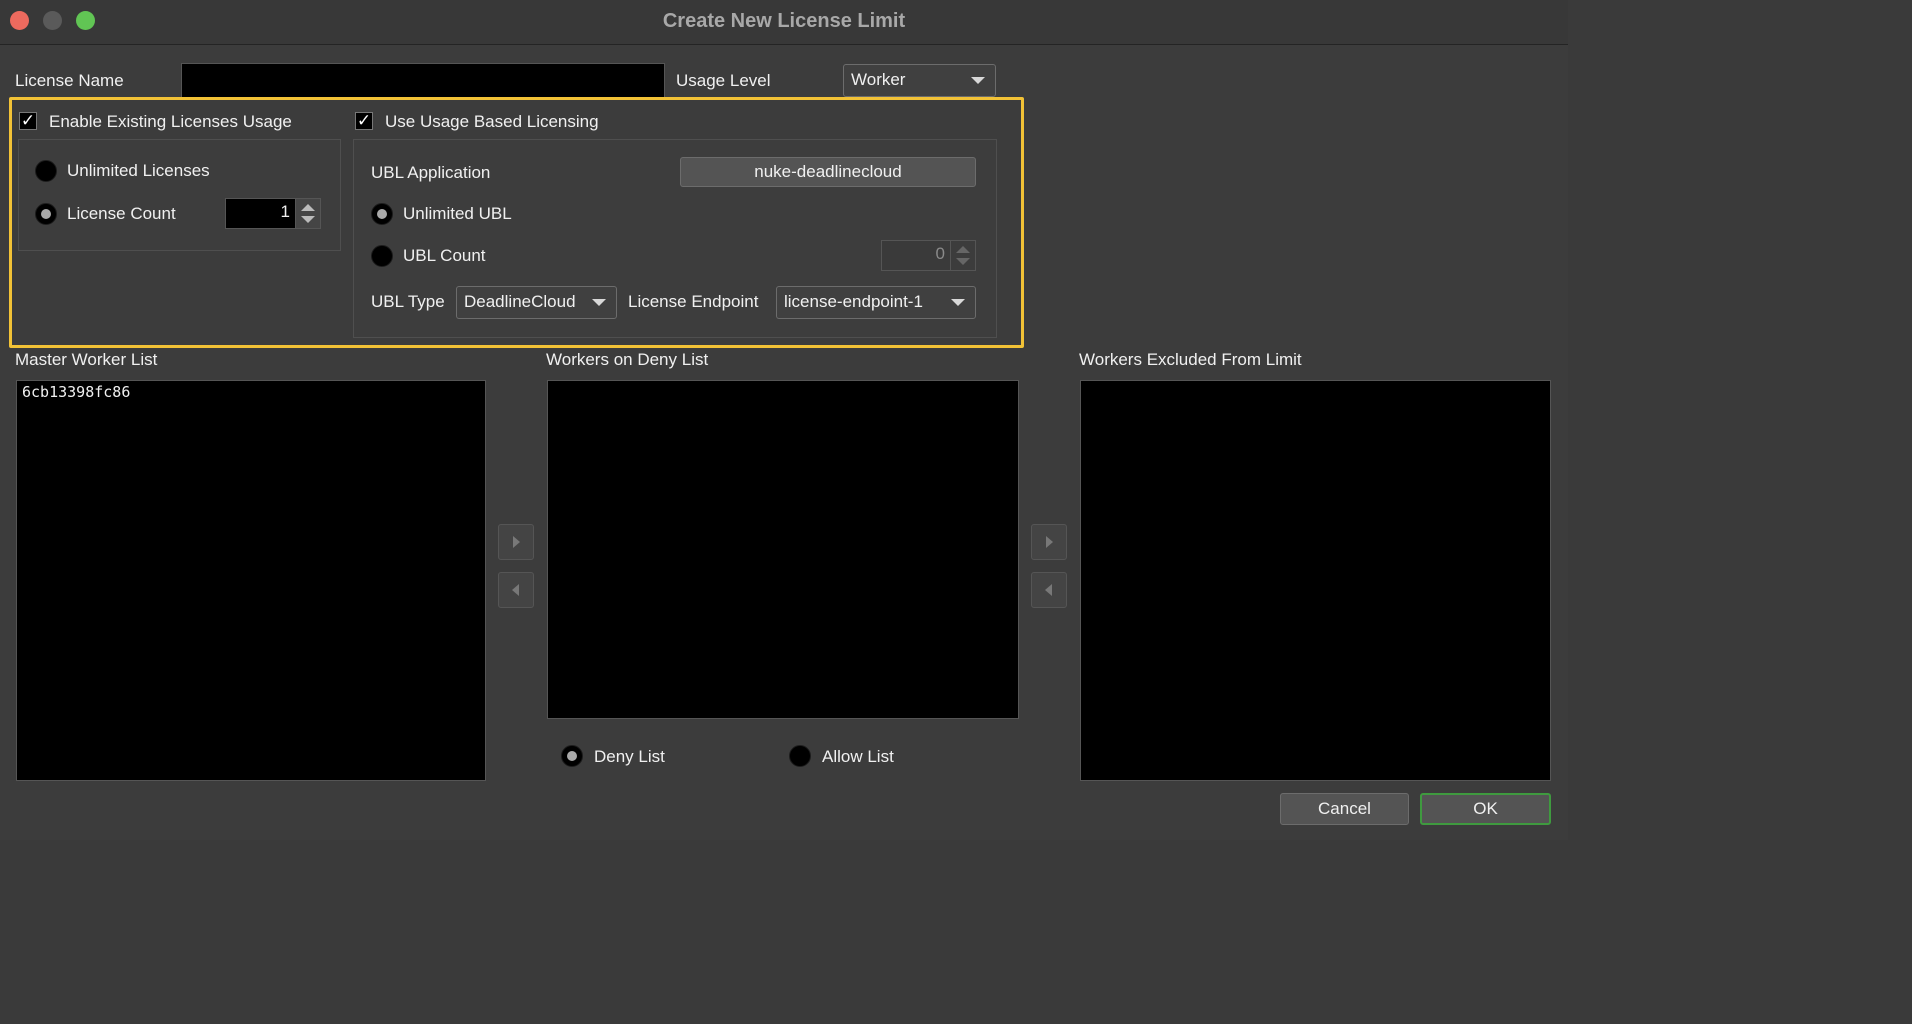 This screenshot has width=1912, height=1024. Describe the element at coordinates (783, 549) in the screenshot. I see `workers-deny-list` at that location.